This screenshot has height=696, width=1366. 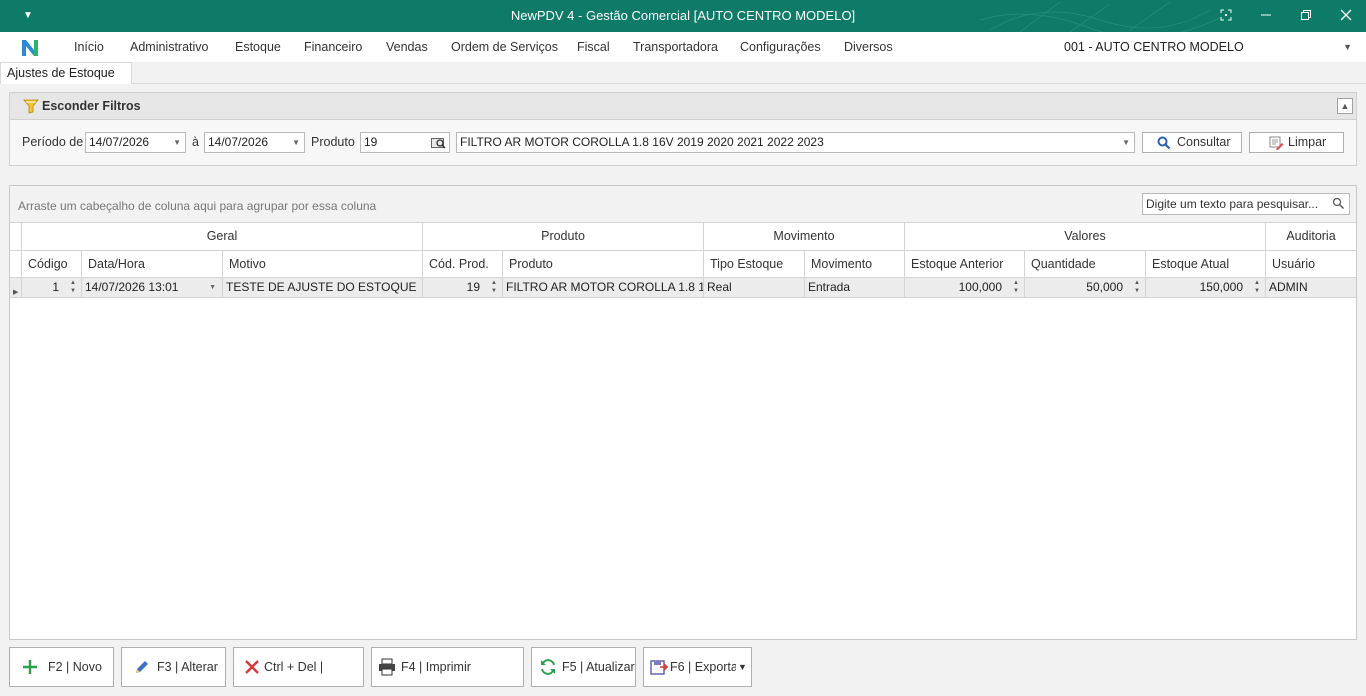 I want to click on atualizar-button: F5 | Atualizar, so click(x=583, y=667).